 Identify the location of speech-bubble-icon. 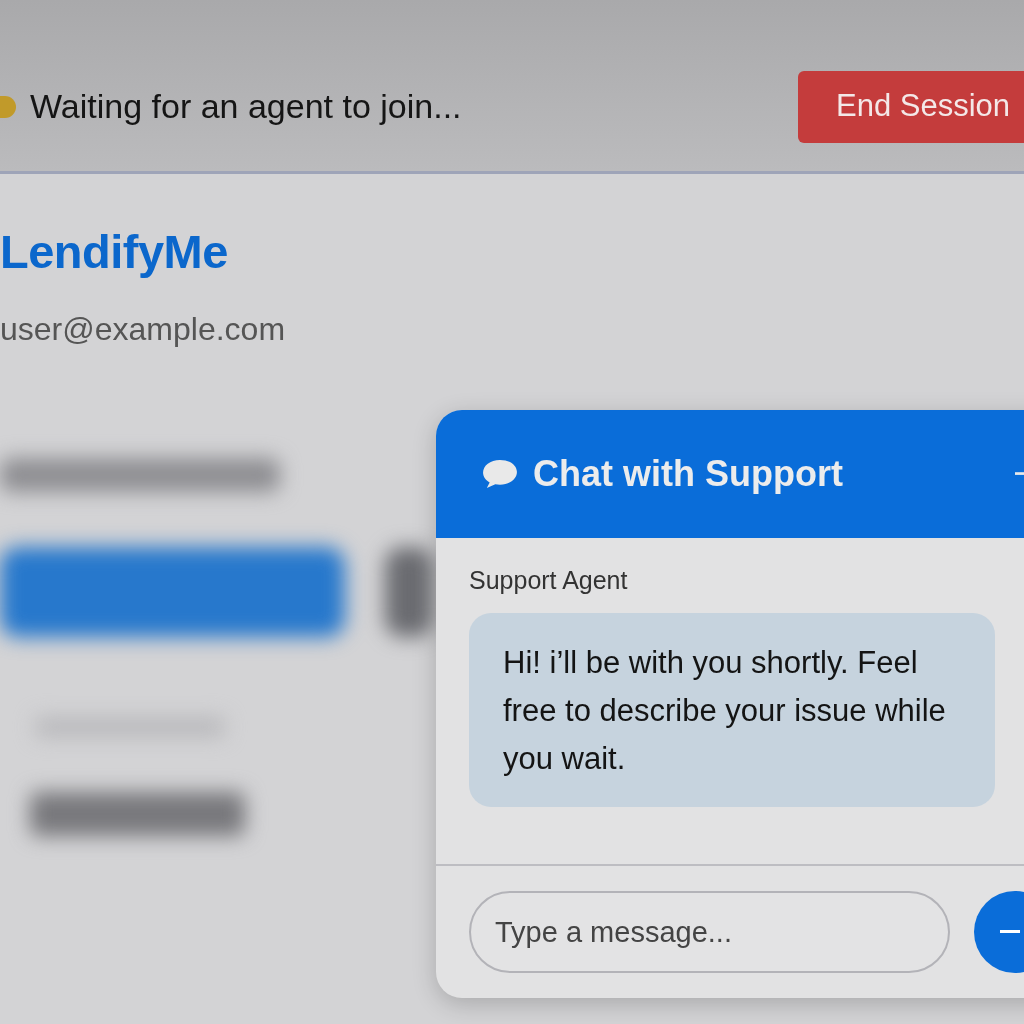
(500, 474).